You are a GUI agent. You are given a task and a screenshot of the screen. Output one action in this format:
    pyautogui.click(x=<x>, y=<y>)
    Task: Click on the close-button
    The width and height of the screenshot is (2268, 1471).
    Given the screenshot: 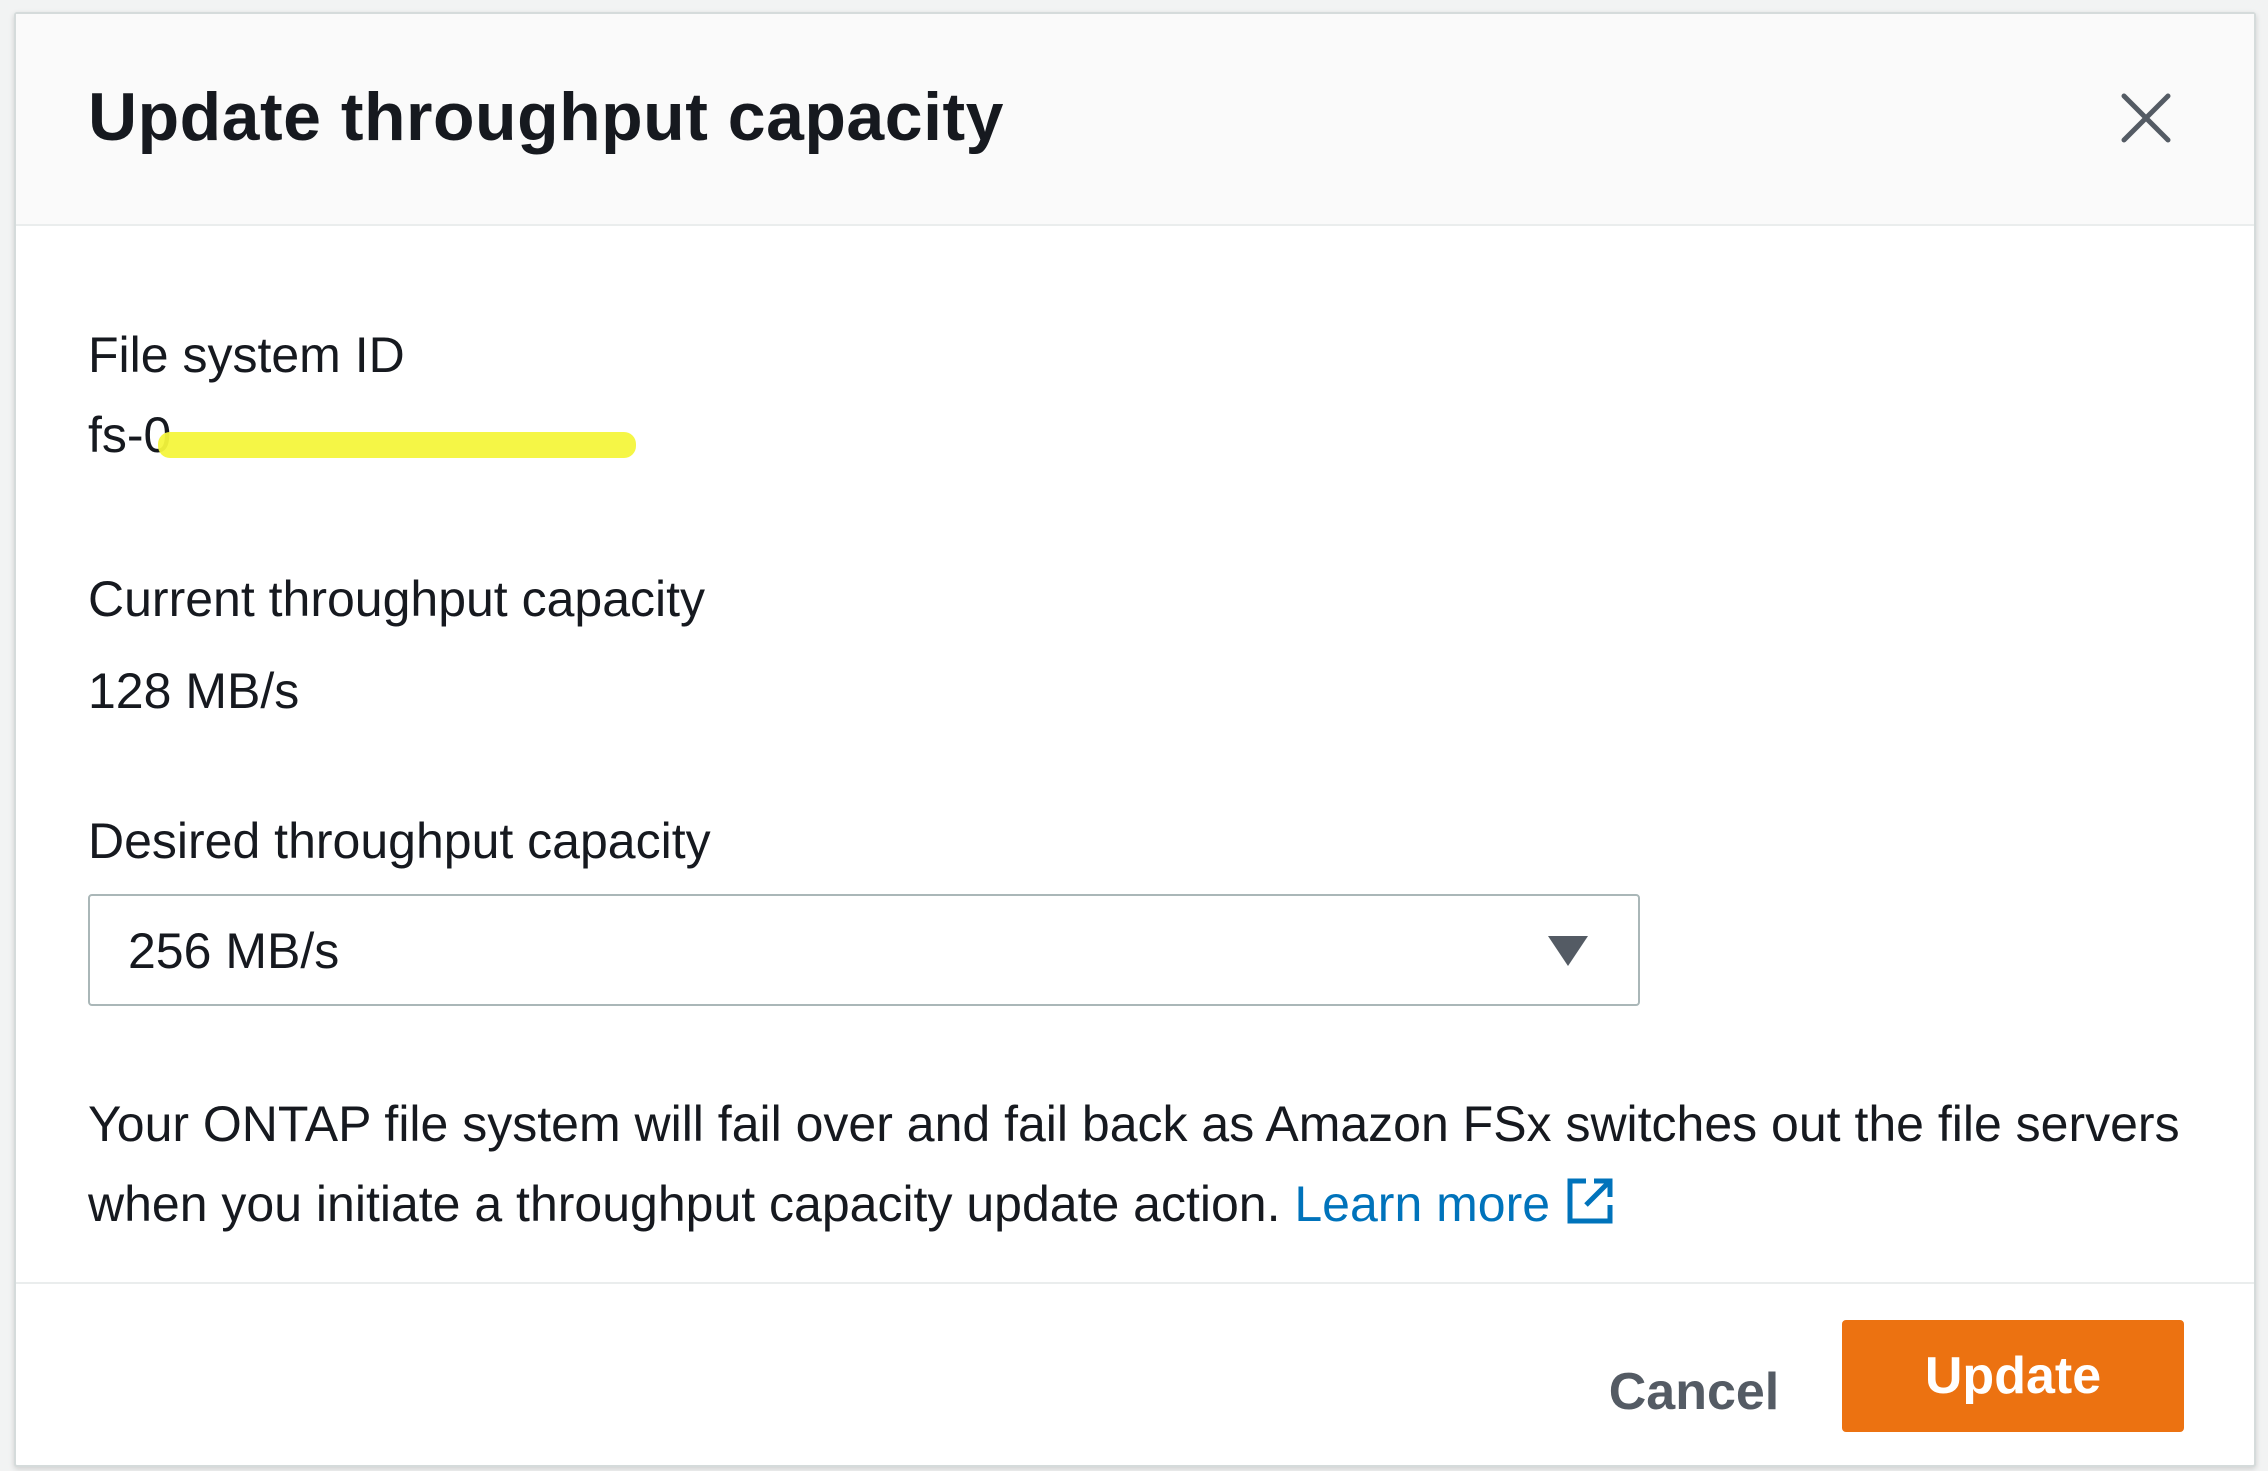 What is the action you would take?
    pyautogui.click(x=2146, y=118)
    